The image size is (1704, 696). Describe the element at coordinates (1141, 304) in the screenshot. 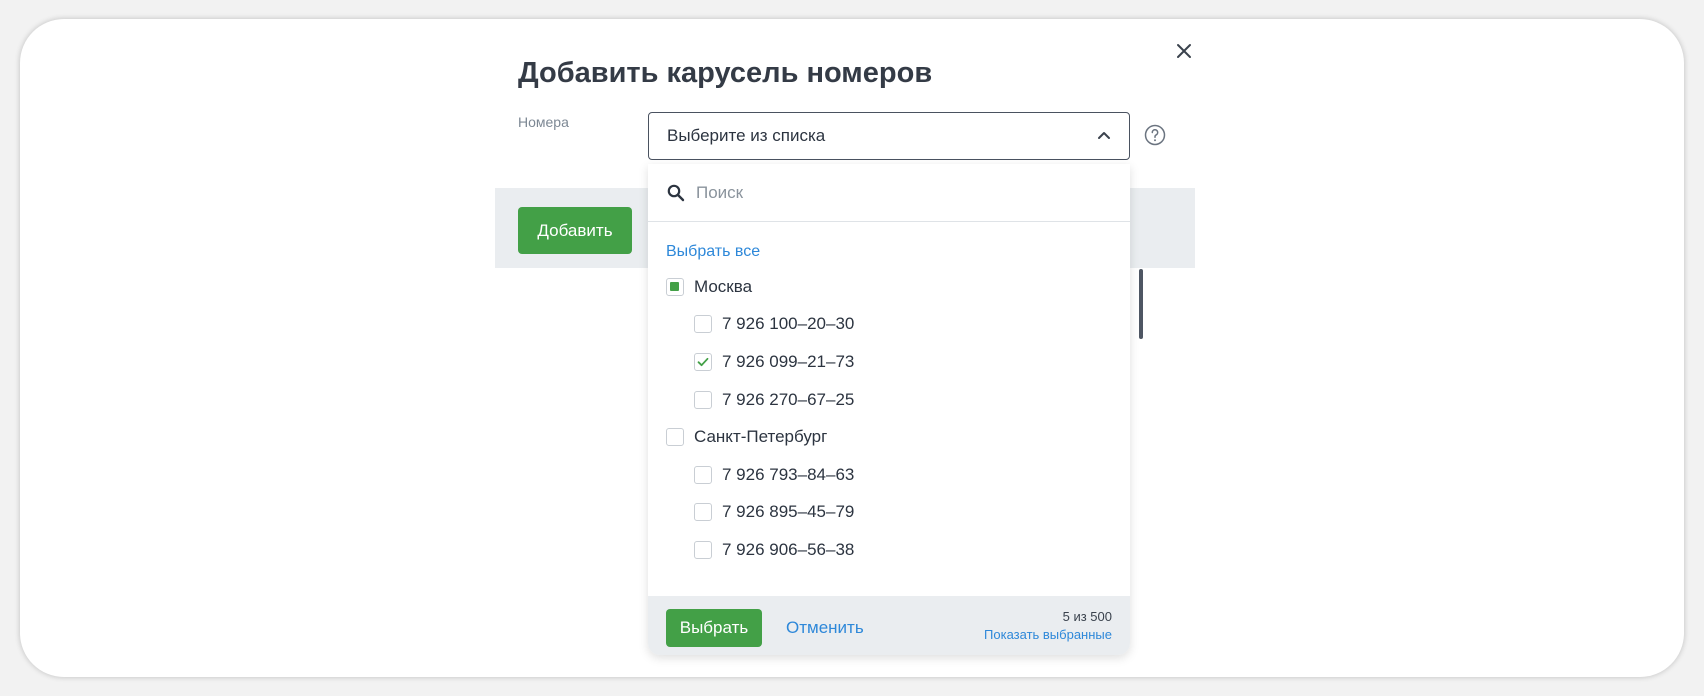

I see `dropdown-scrollbar` at that location.